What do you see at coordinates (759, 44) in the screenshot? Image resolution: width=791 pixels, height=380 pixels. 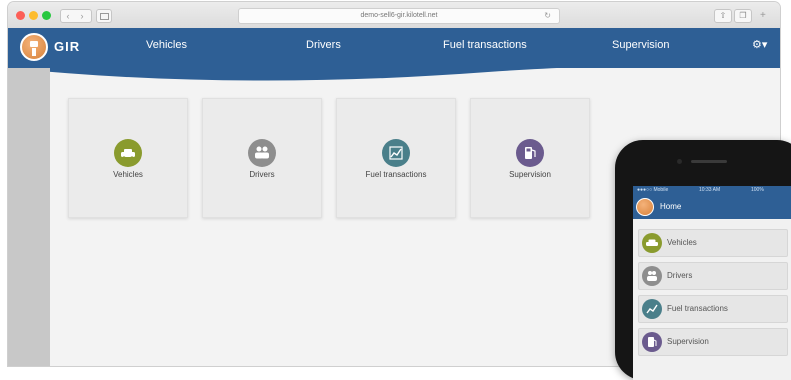 I see `settings-gear-icon: ⚙▾` at bounding box center [759, 44].